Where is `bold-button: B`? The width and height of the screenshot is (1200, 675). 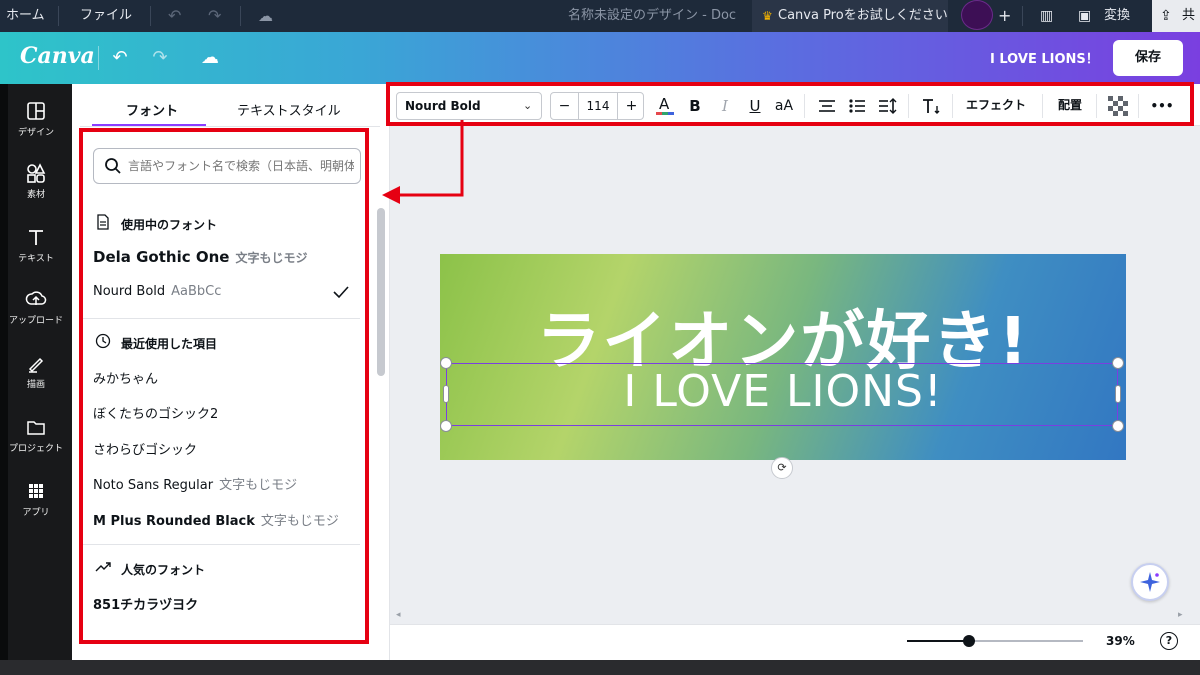 bold-button: B is located at coordinates (695, 106).